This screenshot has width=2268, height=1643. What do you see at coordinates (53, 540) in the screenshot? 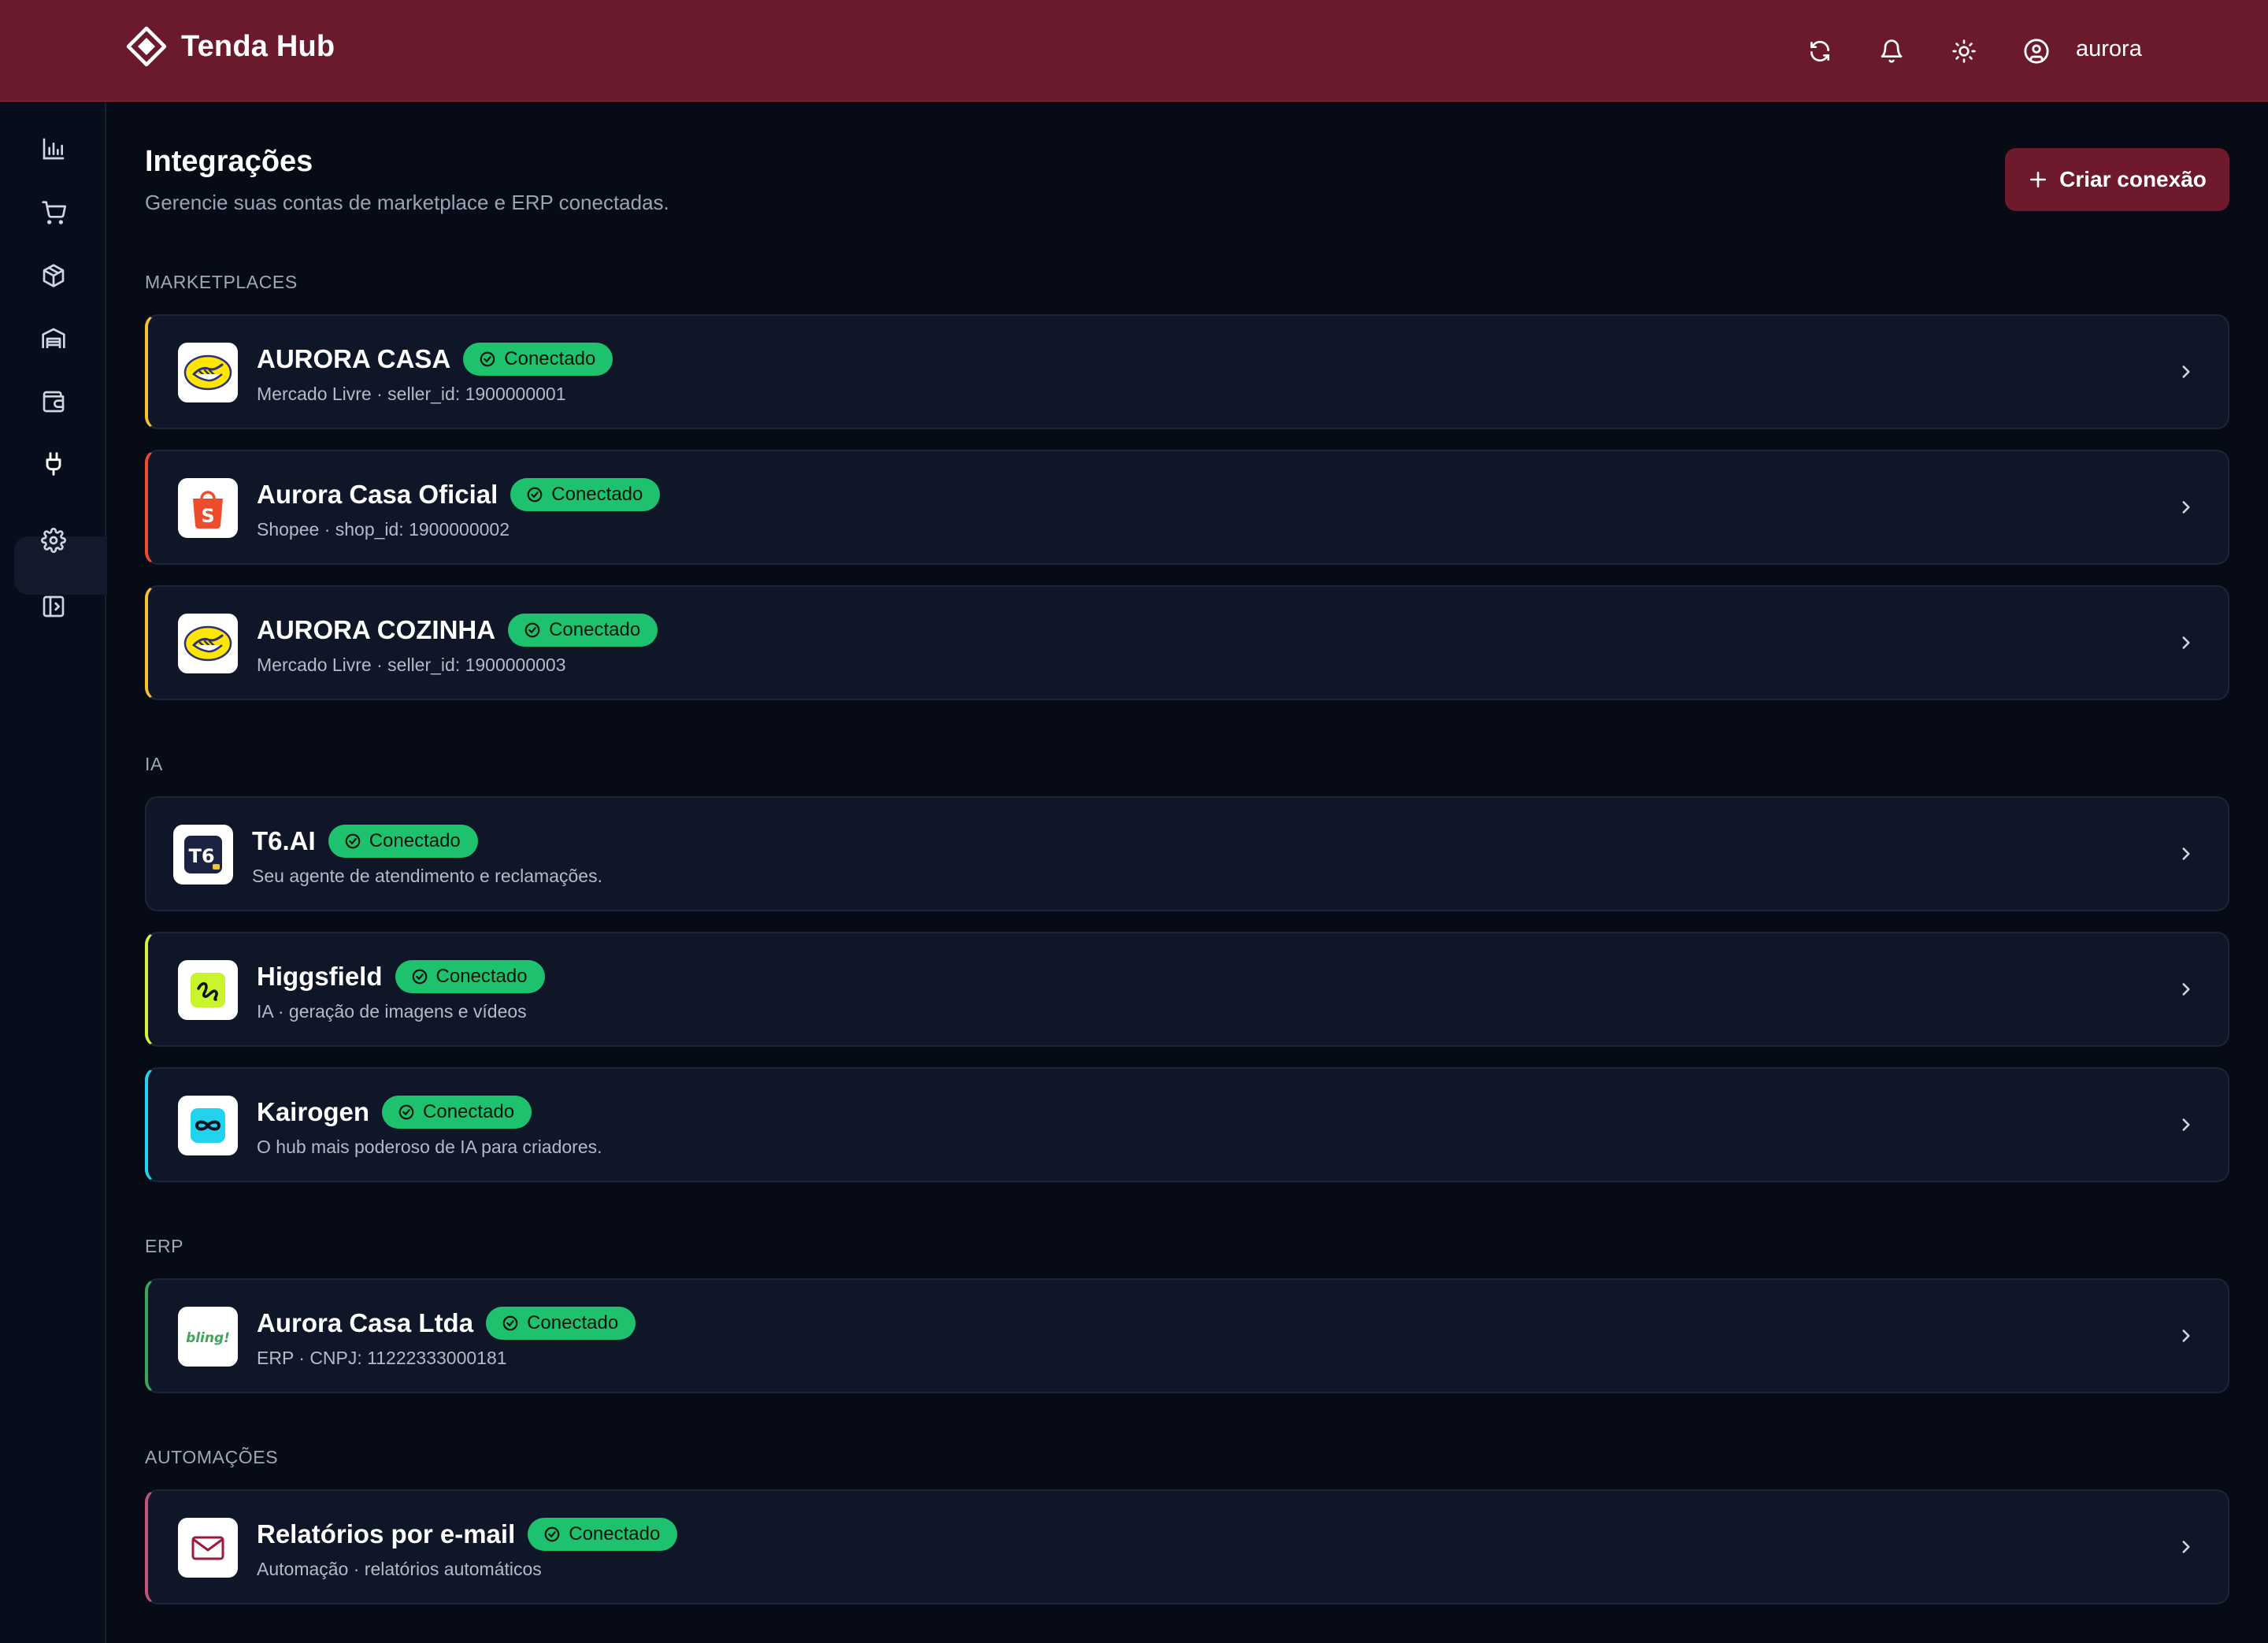
I see `gear-icon` at bounding box center [53, 540].